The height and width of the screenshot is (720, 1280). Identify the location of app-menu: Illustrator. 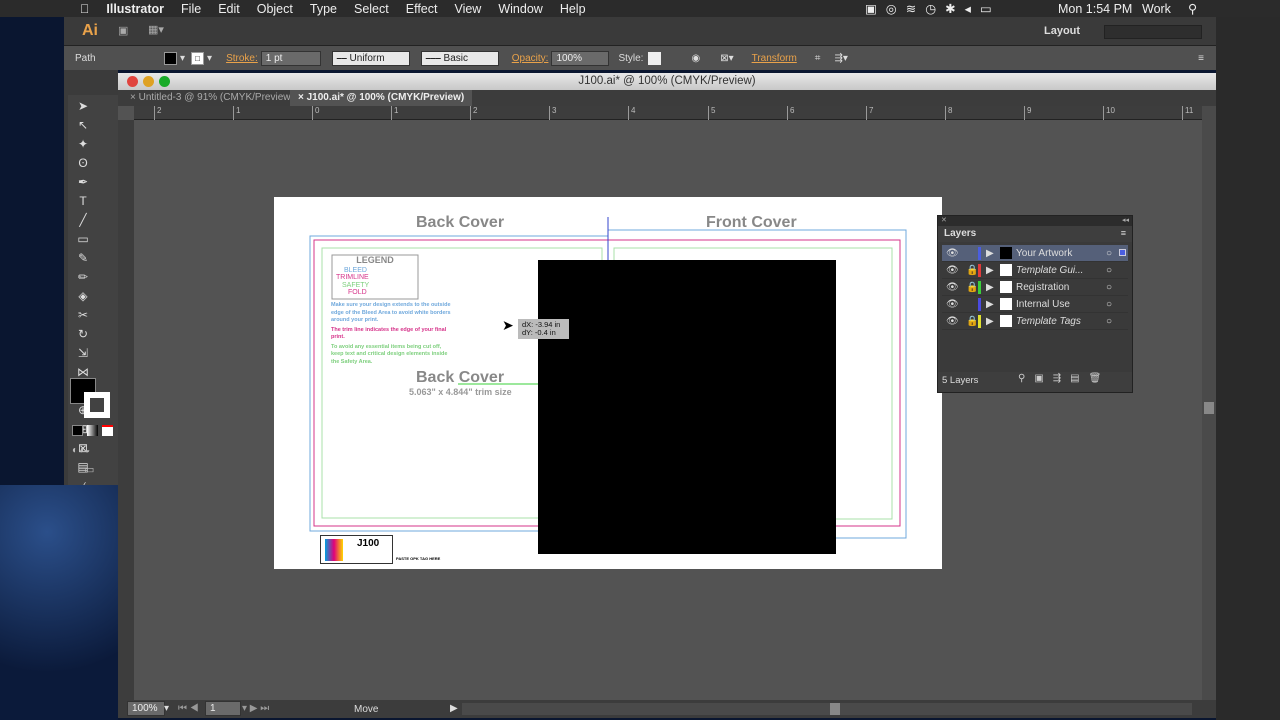
(135, 9).